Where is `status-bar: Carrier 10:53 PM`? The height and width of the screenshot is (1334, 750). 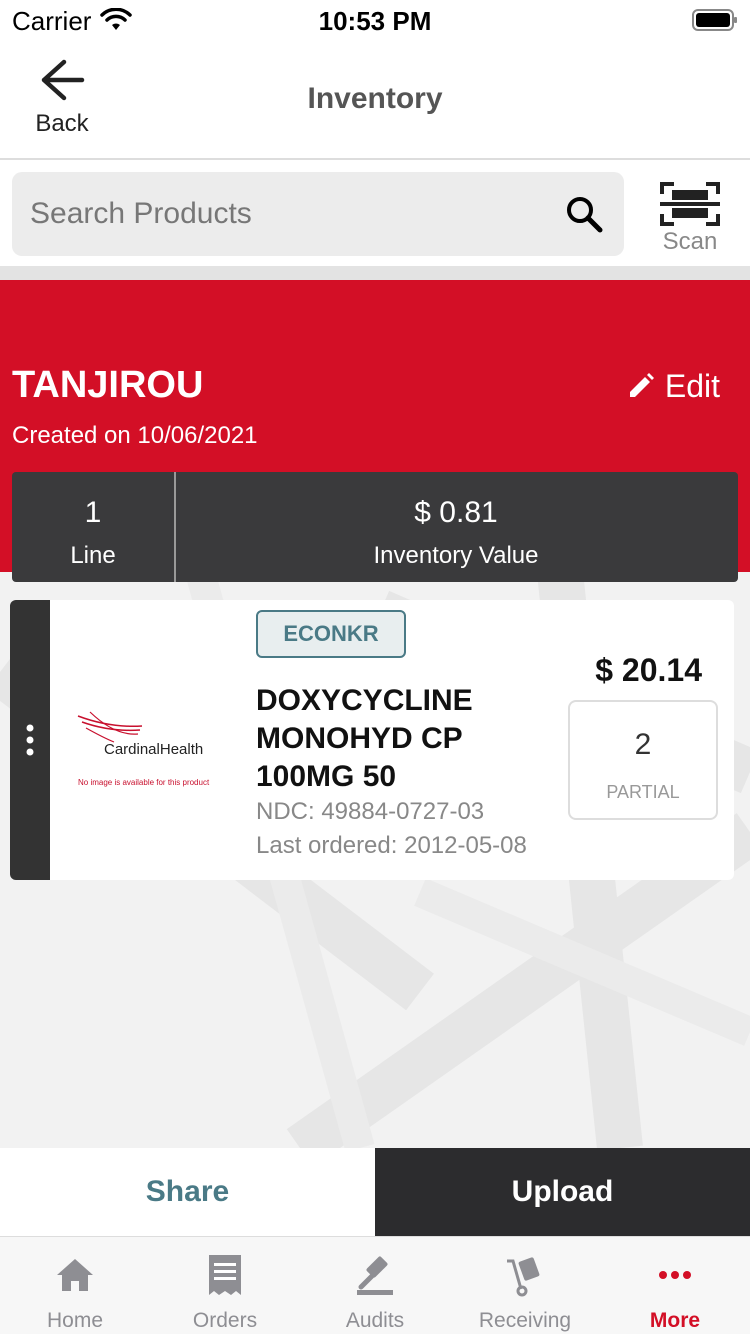
status-bar: Carrier 10:53 PM is located at coordinates (375, 22).